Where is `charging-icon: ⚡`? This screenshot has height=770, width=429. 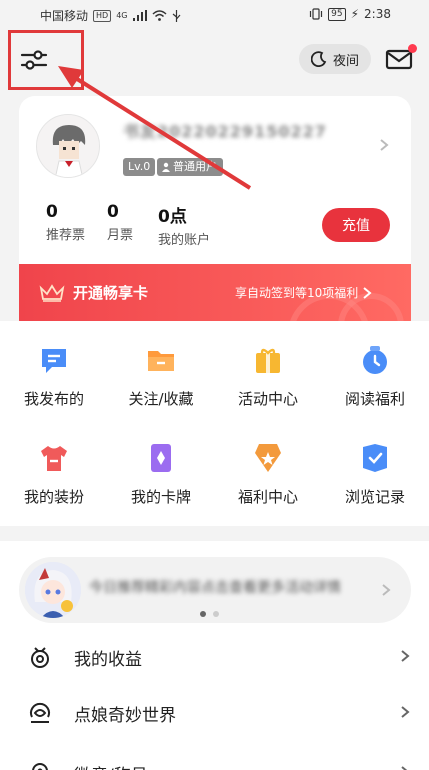 charging-icon: ⚡ is located at coordinates (355, 14).